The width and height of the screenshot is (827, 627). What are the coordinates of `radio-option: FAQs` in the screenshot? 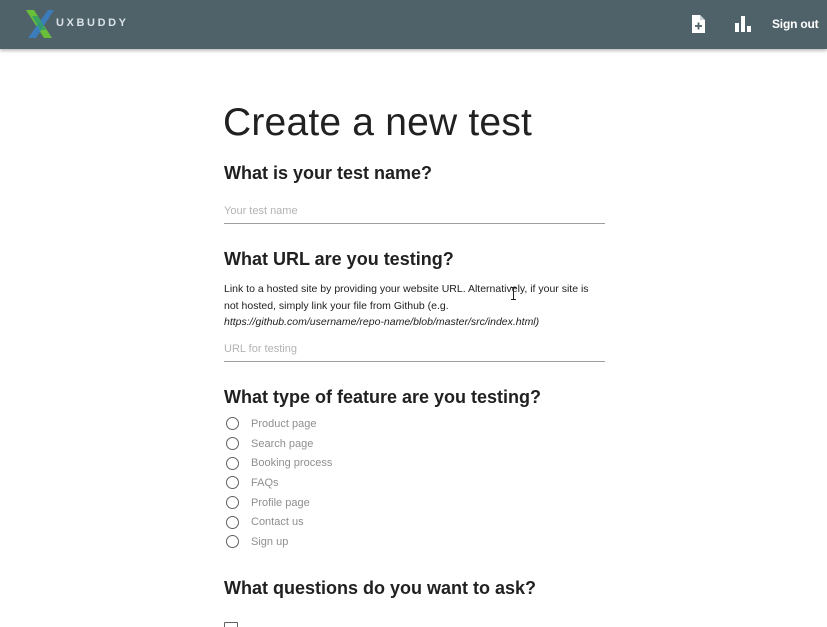 It's located at (279, 483).